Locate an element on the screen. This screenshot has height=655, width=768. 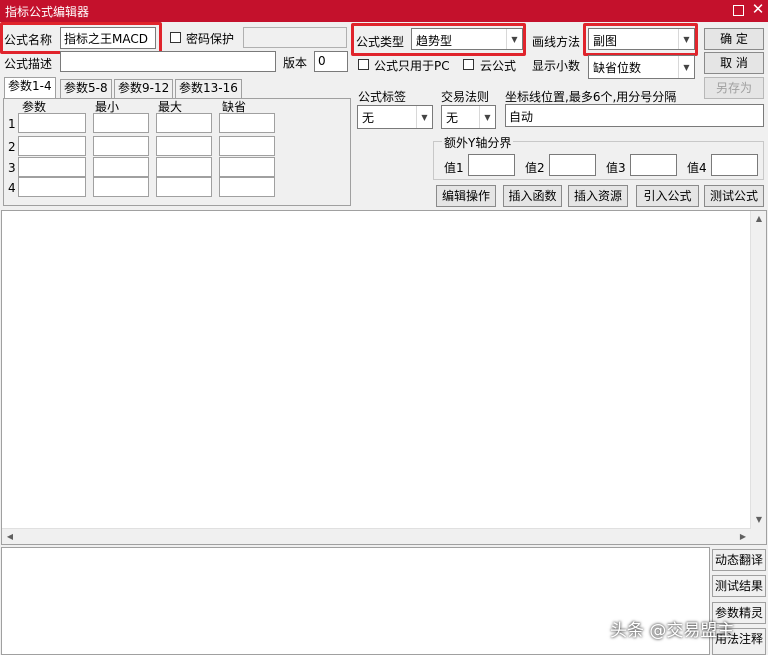
editor-horizontal-scrollbar: ◀ ▶ is located at coordinates (376, 536).